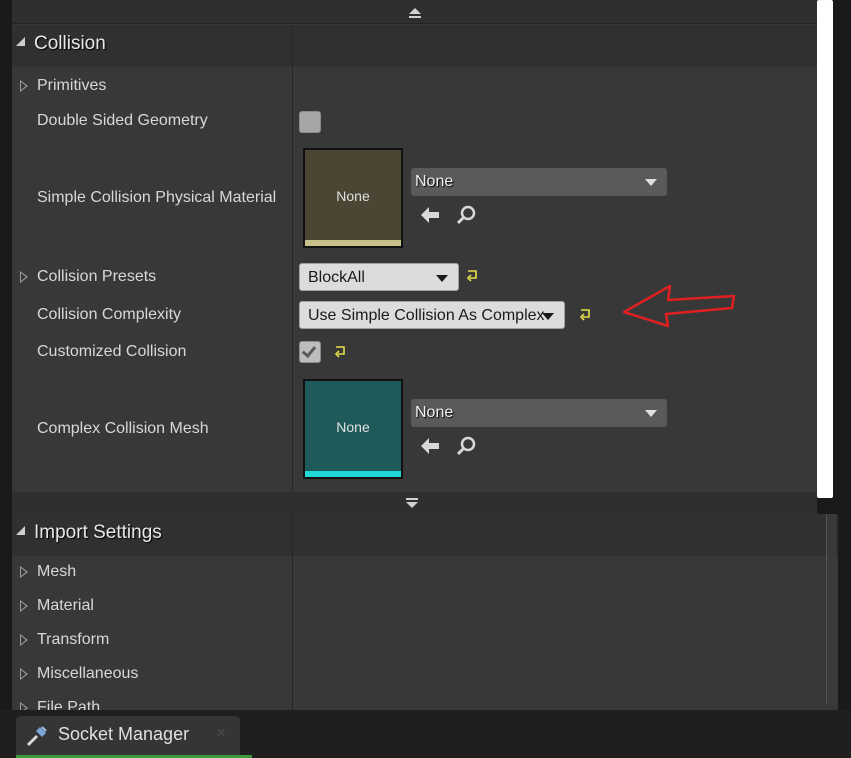 This screenshot has width=851, height=758. I want to click on customized-collision-label: Customized Collision, so click(112, 351).